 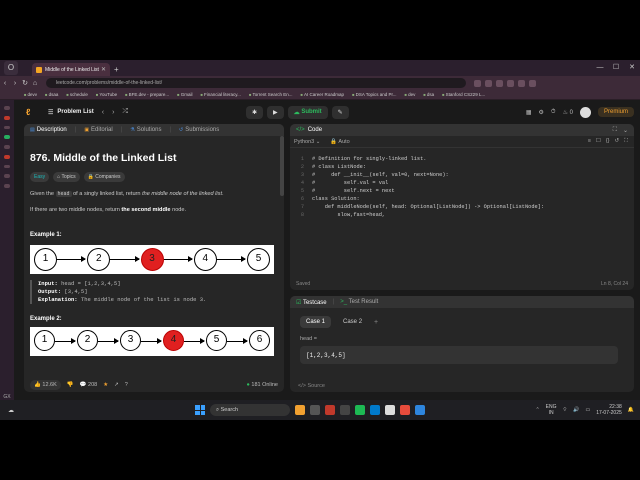 What do you see at coordinates (282, 166) in the screenshot?
I see `scrollbar` at bounding box center [282, 166].